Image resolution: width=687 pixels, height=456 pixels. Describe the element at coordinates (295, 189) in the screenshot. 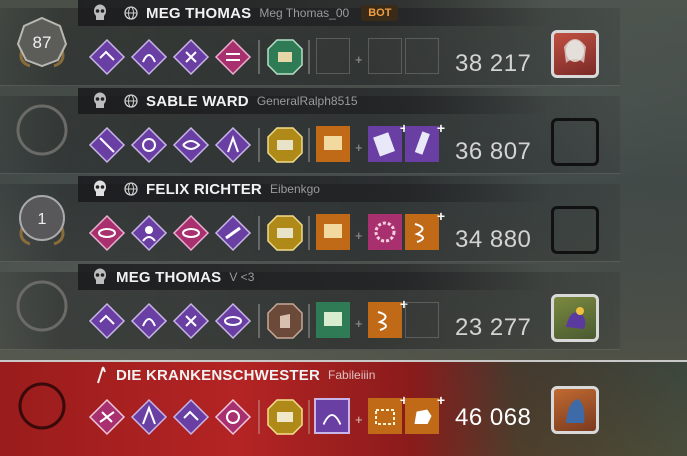

I see `account-name: Eibenkgo` at that location.